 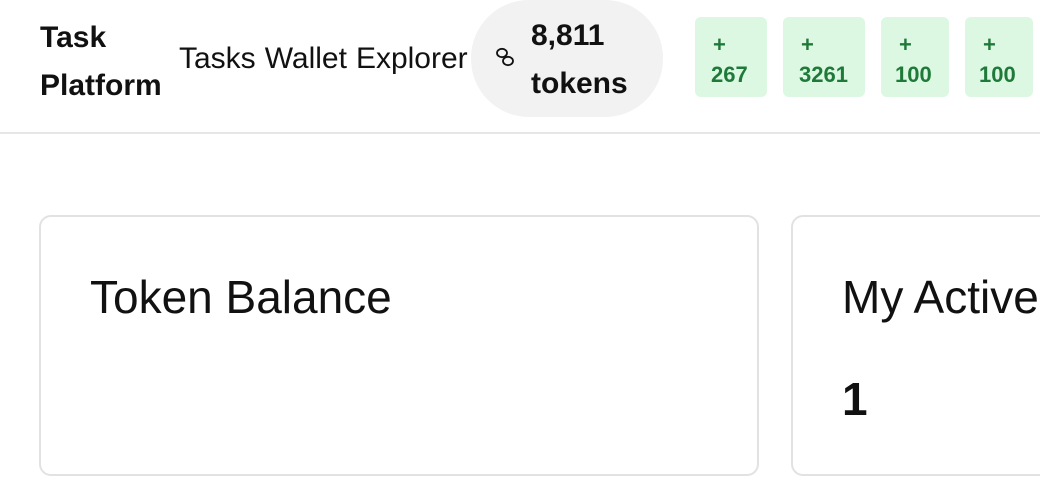 I want to click on nav-link-explorer: Explorer, so click(x=412, y=59).